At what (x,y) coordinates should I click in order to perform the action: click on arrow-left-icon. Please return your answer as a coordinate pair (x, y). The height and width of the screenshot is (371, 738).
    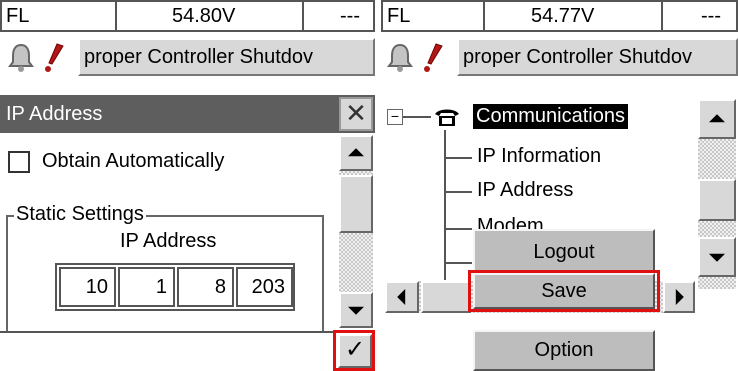
    Looking at the image, I should click on (401, 297).